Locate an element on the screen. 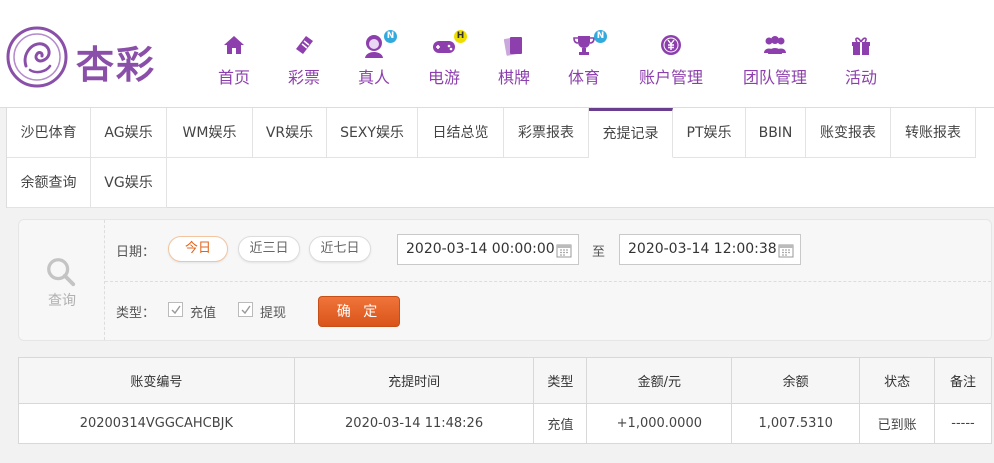 The height and width of the screenshot is (463, 994). tab-deposit-withdraw-records: 充提记录 is located at coordinates (631, 133).